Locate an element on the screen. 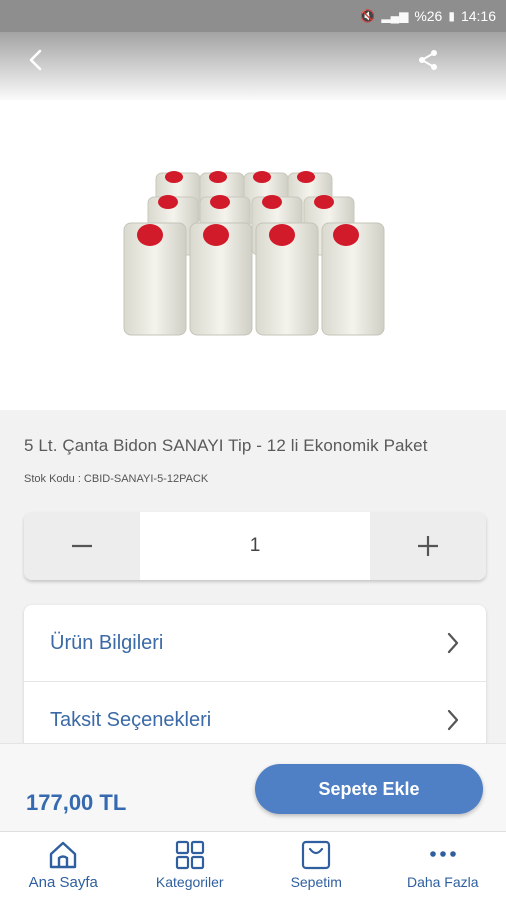 The width and height of the screenshot is (506, 900). more-icon is located at coordinates (442, 854).